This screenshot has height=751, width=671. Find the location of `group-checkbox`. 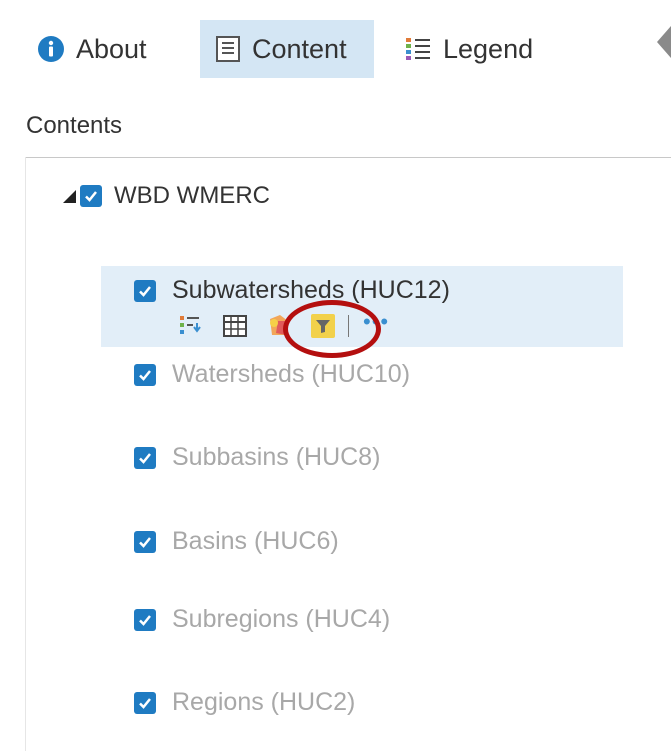

group-checkbox is located at coordinates (91, 196).